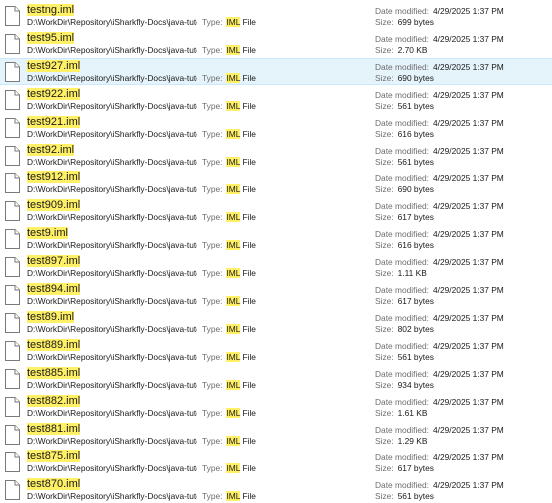  I want to click on file-name: test875.iml, so click(54, 456).